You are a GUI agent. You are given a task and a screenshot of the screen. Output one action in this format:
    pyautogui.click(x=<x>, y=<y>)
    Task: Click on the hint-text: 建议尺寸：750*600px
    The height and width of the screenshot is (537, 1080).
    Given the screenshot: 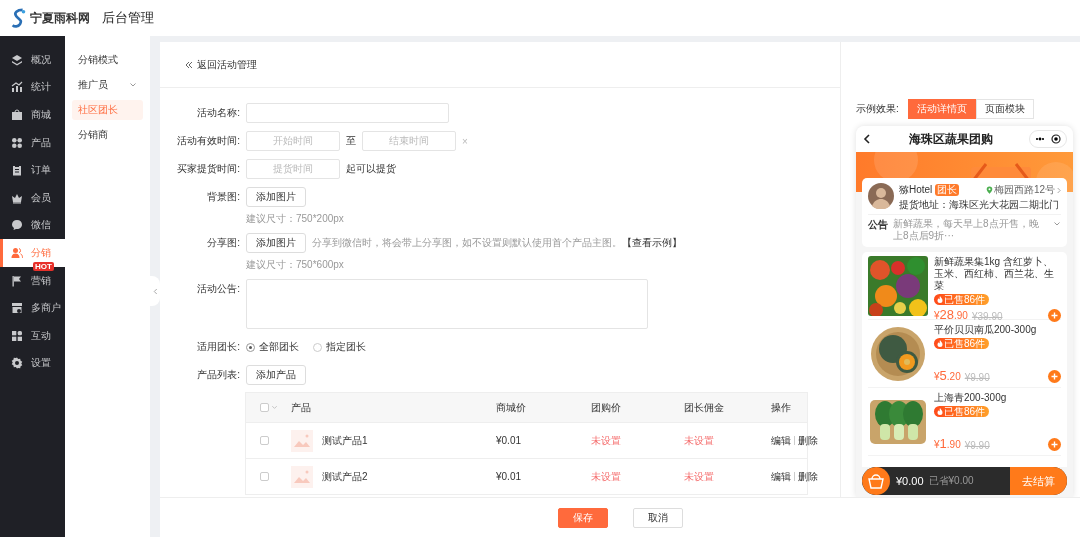 What is the action you would take?
    pyautogui.click(x=295, y=265)
    